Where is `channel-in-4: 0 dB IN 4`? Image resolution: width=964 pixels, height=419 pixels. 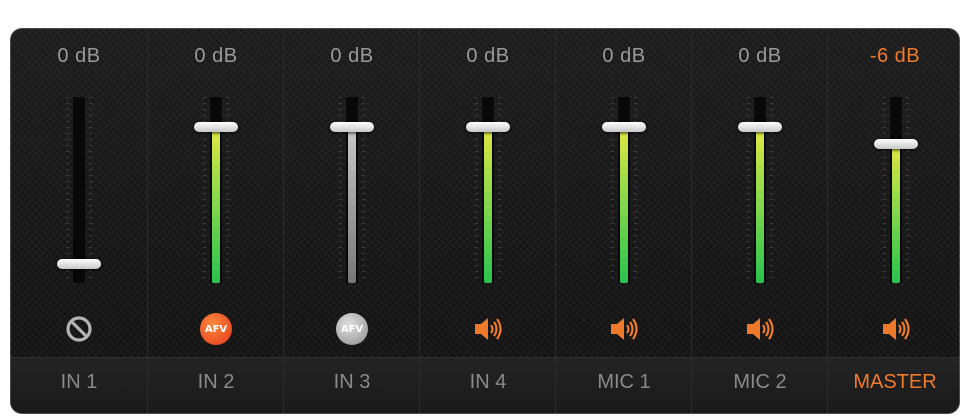 channel-in-4: 0 dB IN 4 is located at coordinates (487, 221).